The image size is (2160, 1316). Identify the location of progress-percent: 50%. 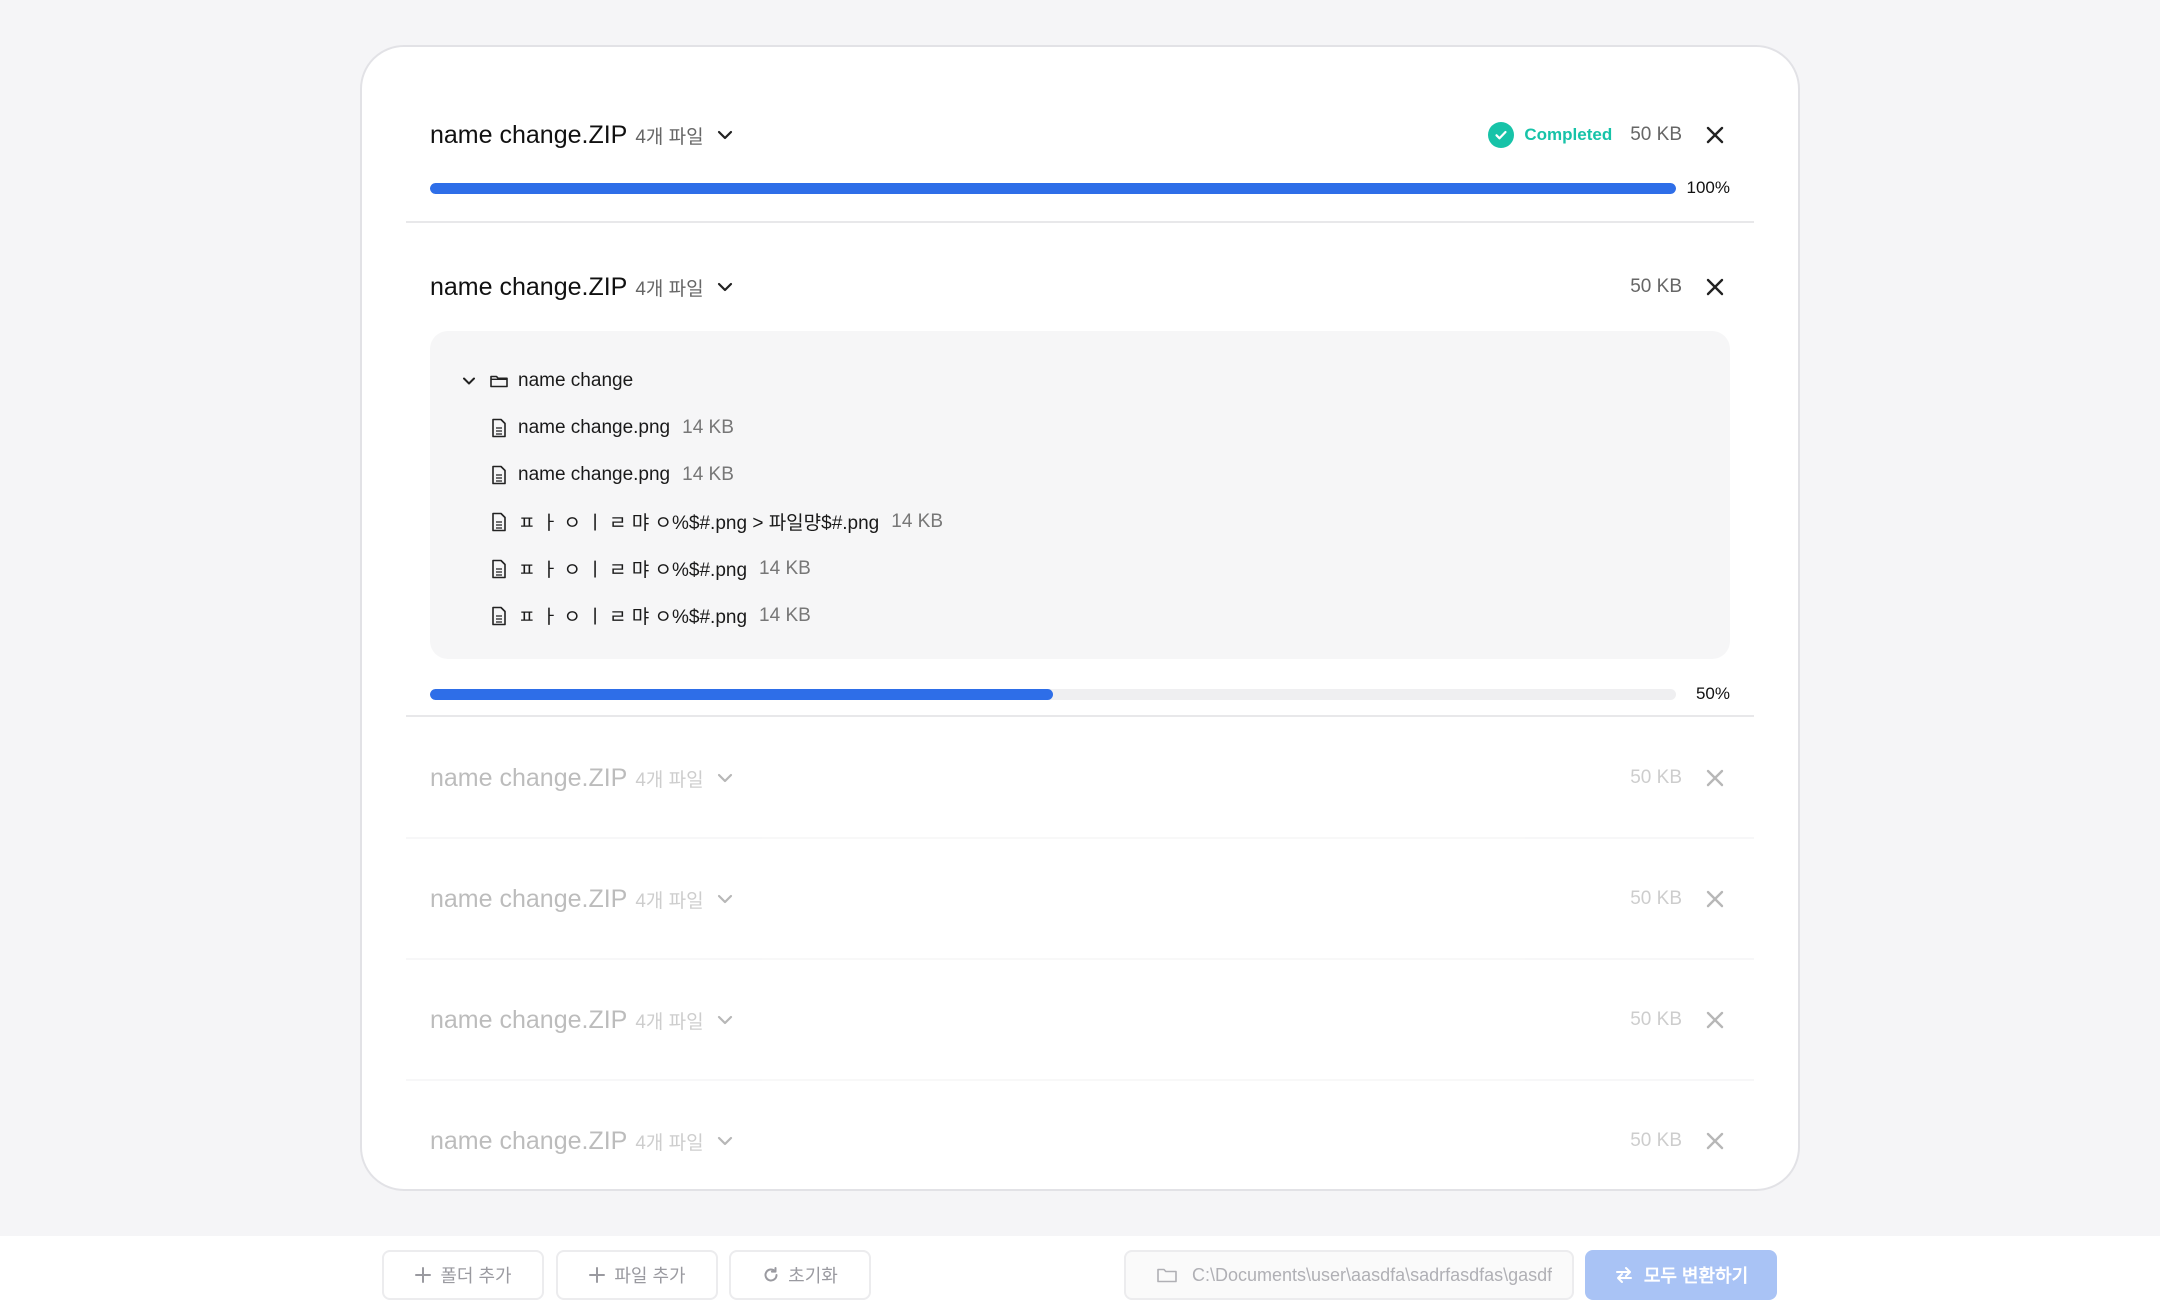
(1712, 693).